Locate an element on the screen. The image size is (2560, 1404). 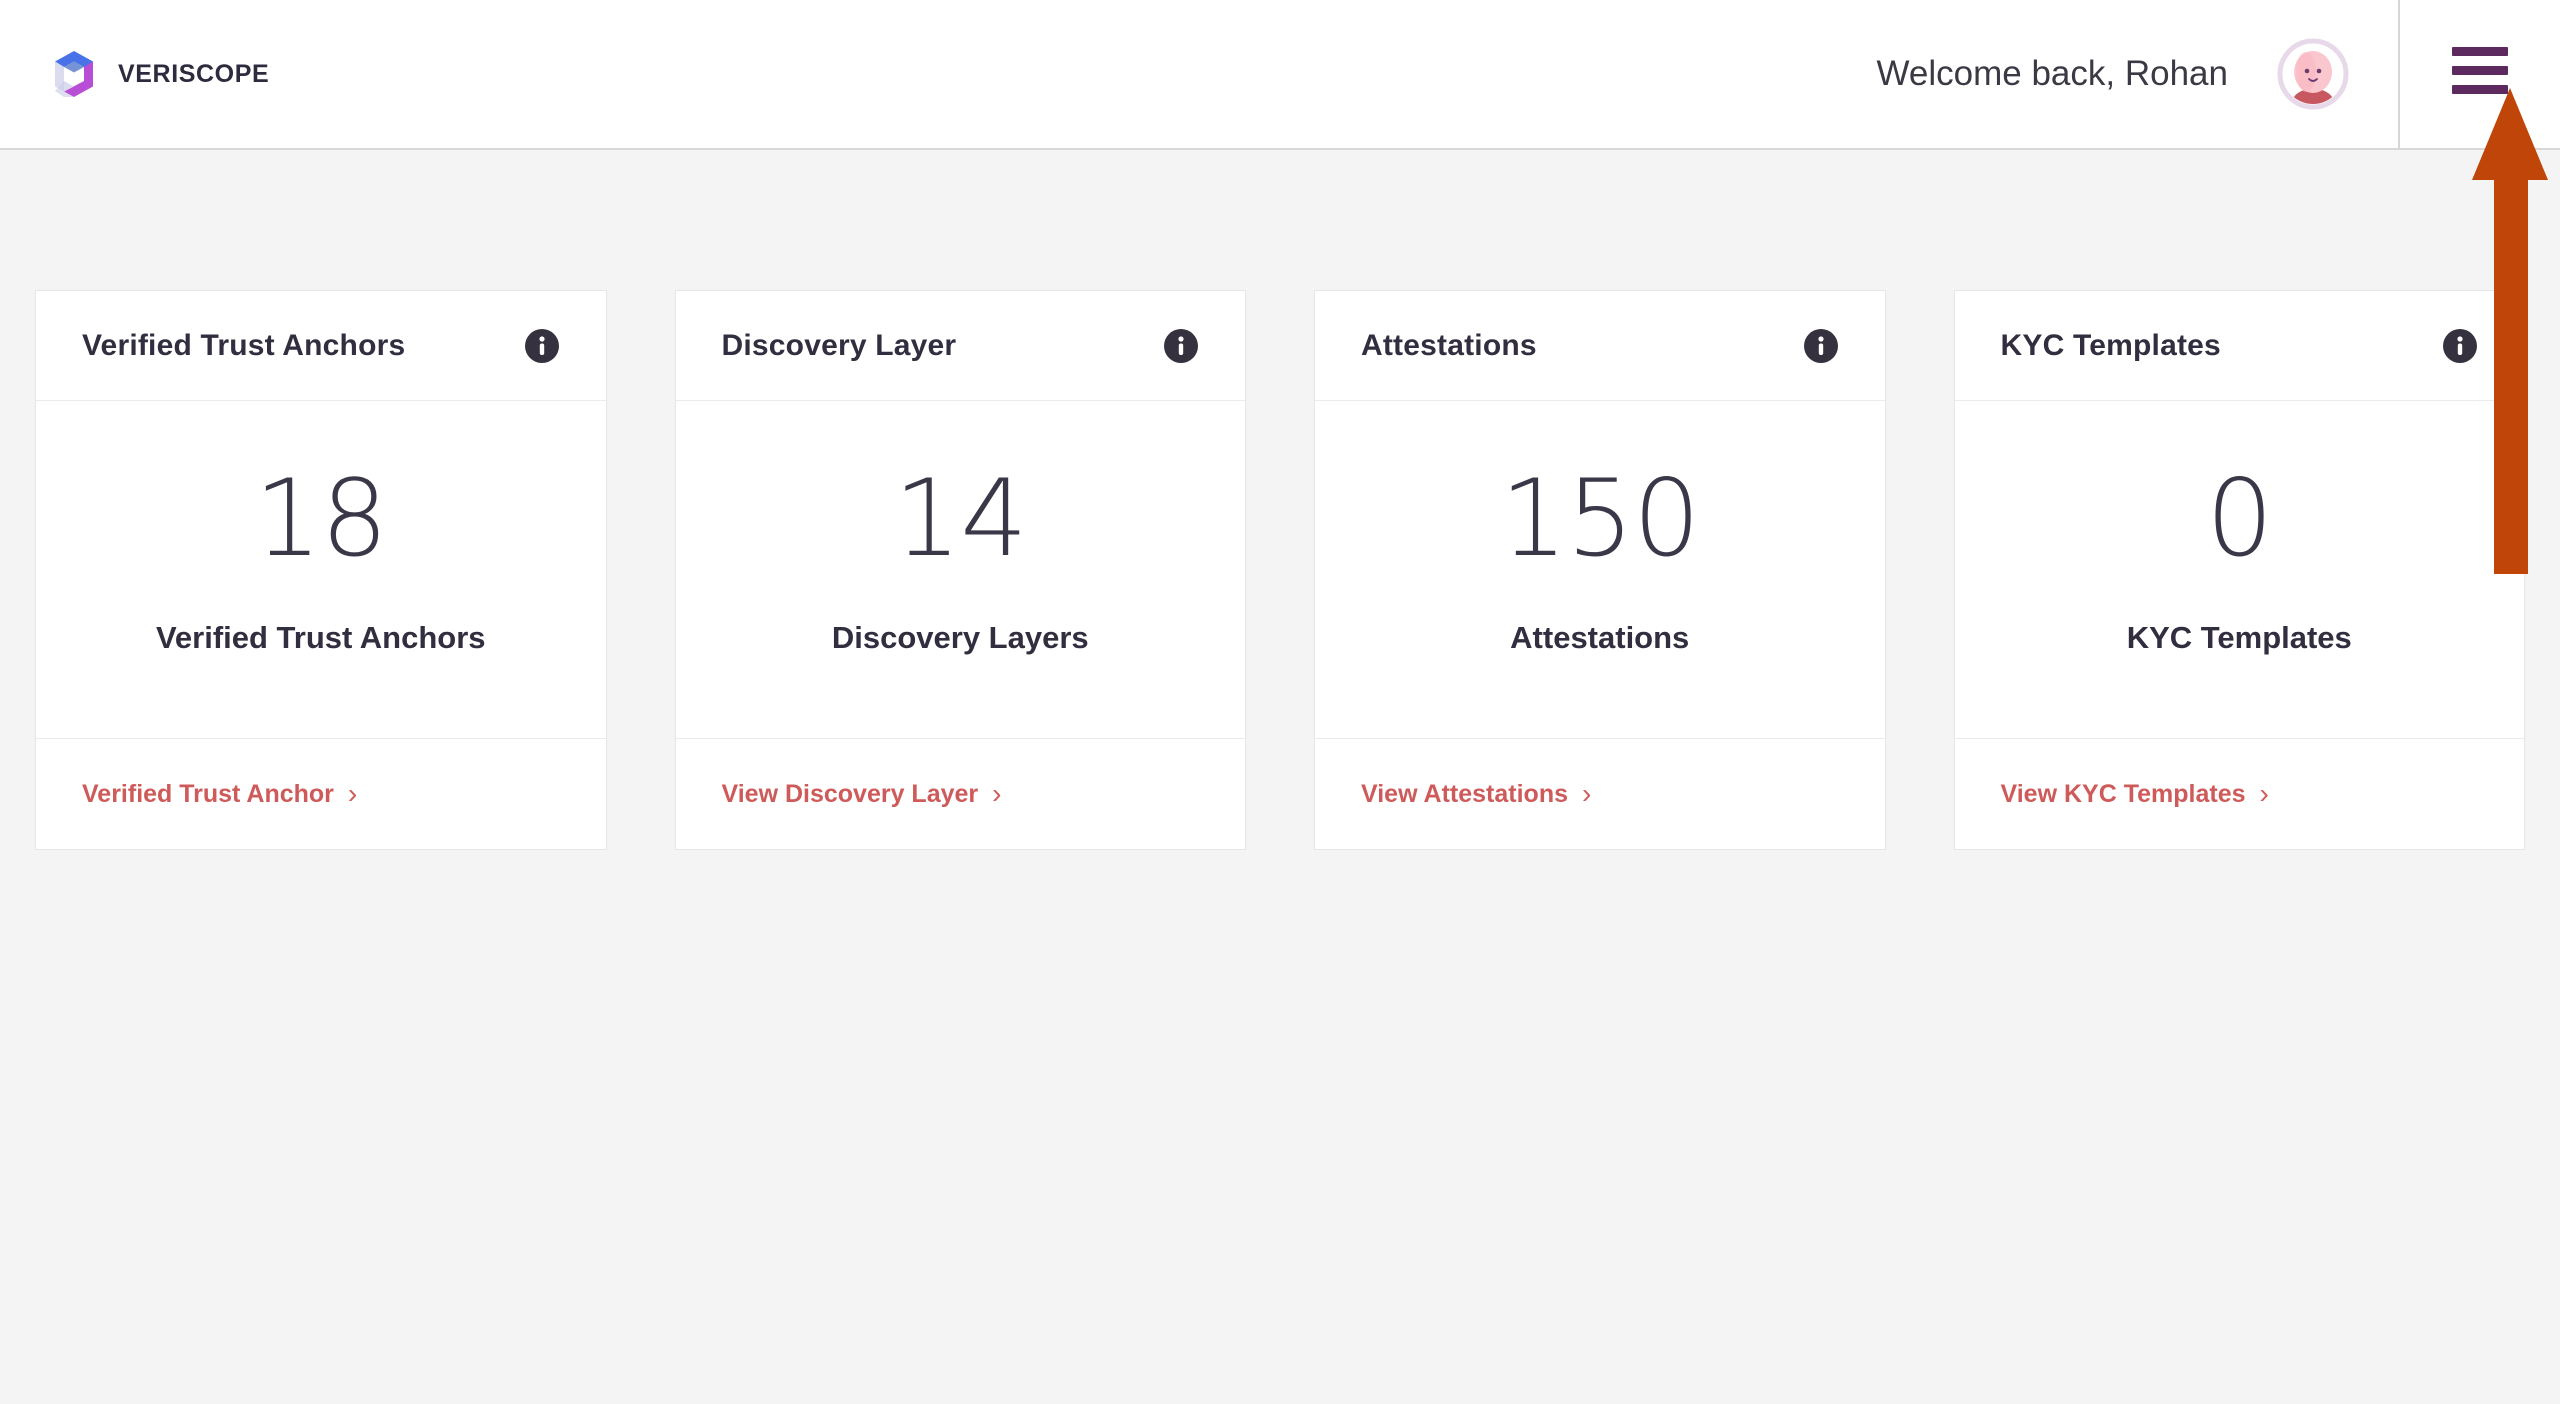
card-title: Discovery Layer is located at coordinates (839, 345).